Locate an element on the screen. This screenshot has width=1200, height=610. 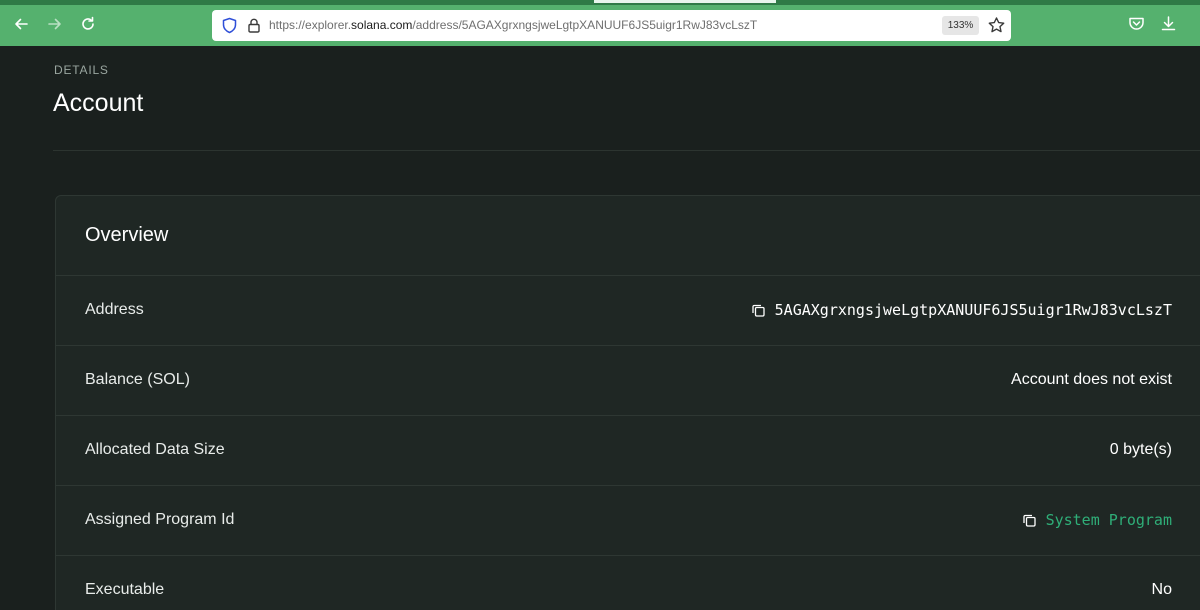
arrow-left-icon is located at coordinates (21, 24).